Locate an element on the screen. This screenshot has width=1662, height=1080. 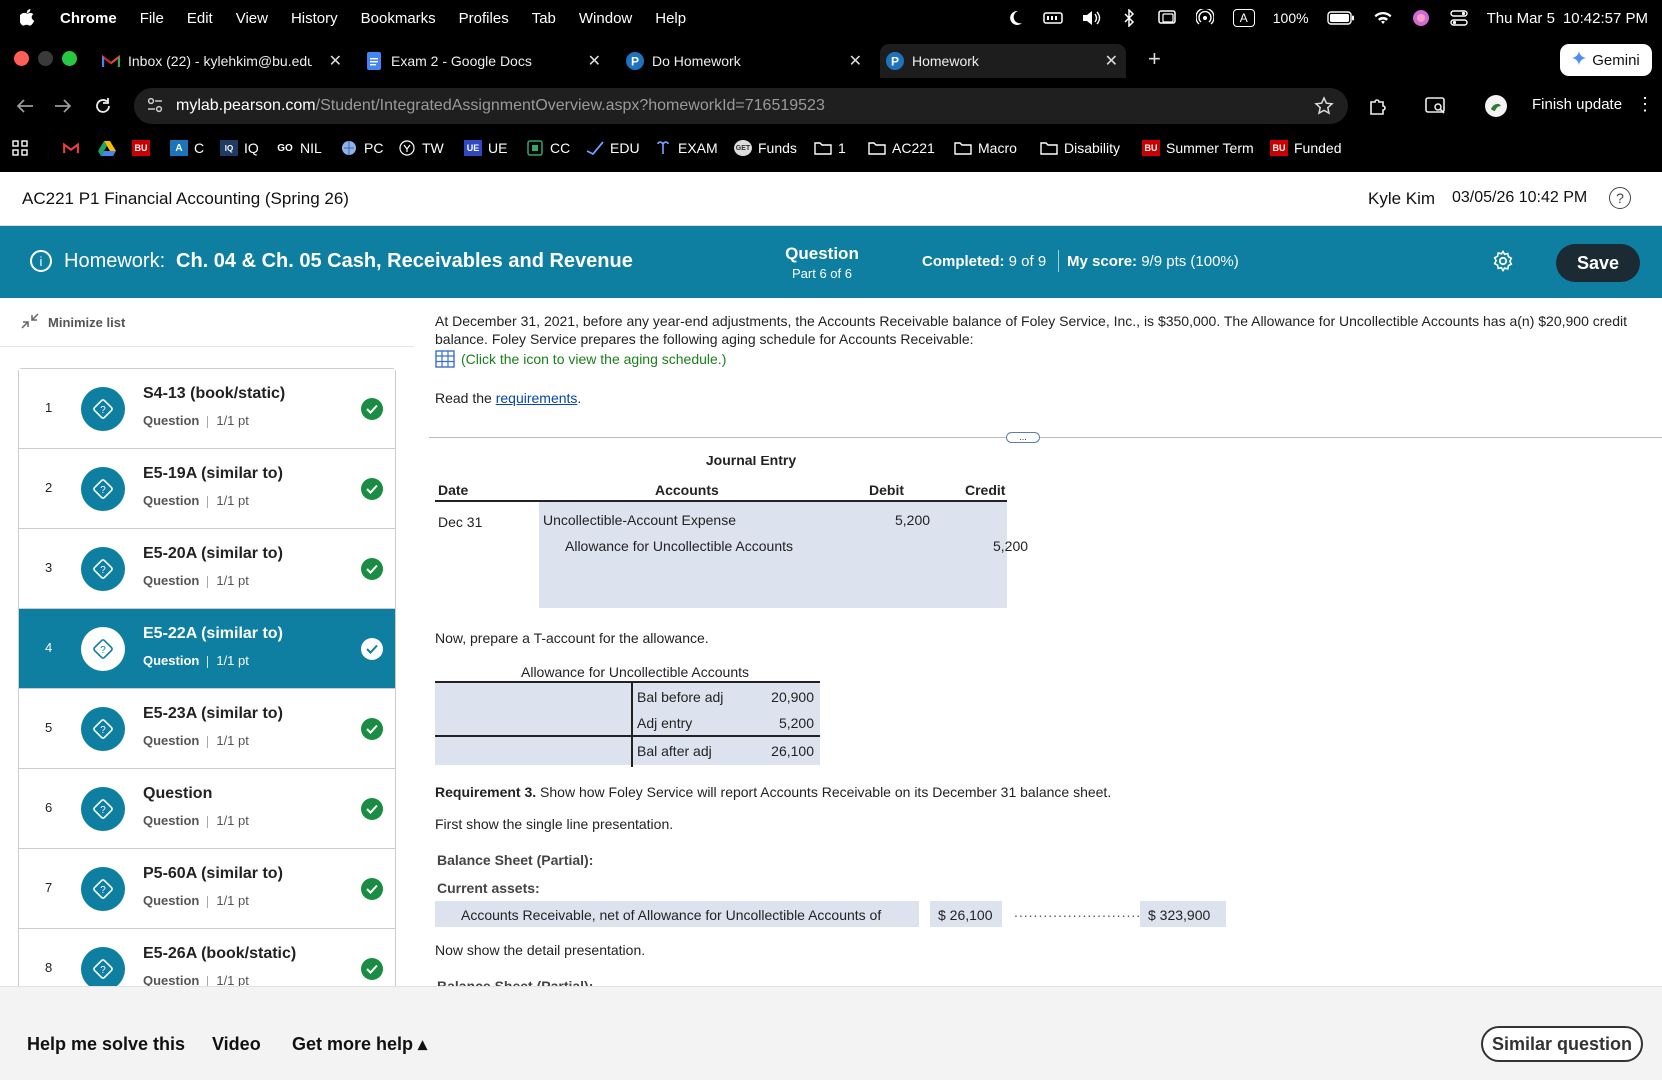
menubar-time: 10:42:57 PM is located at coordinates (1605, 18).